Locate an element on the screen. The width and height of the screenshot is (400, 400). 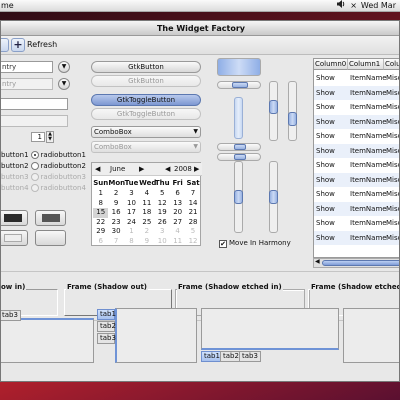
close-x-icon: × is located at coordinates (353, 6).